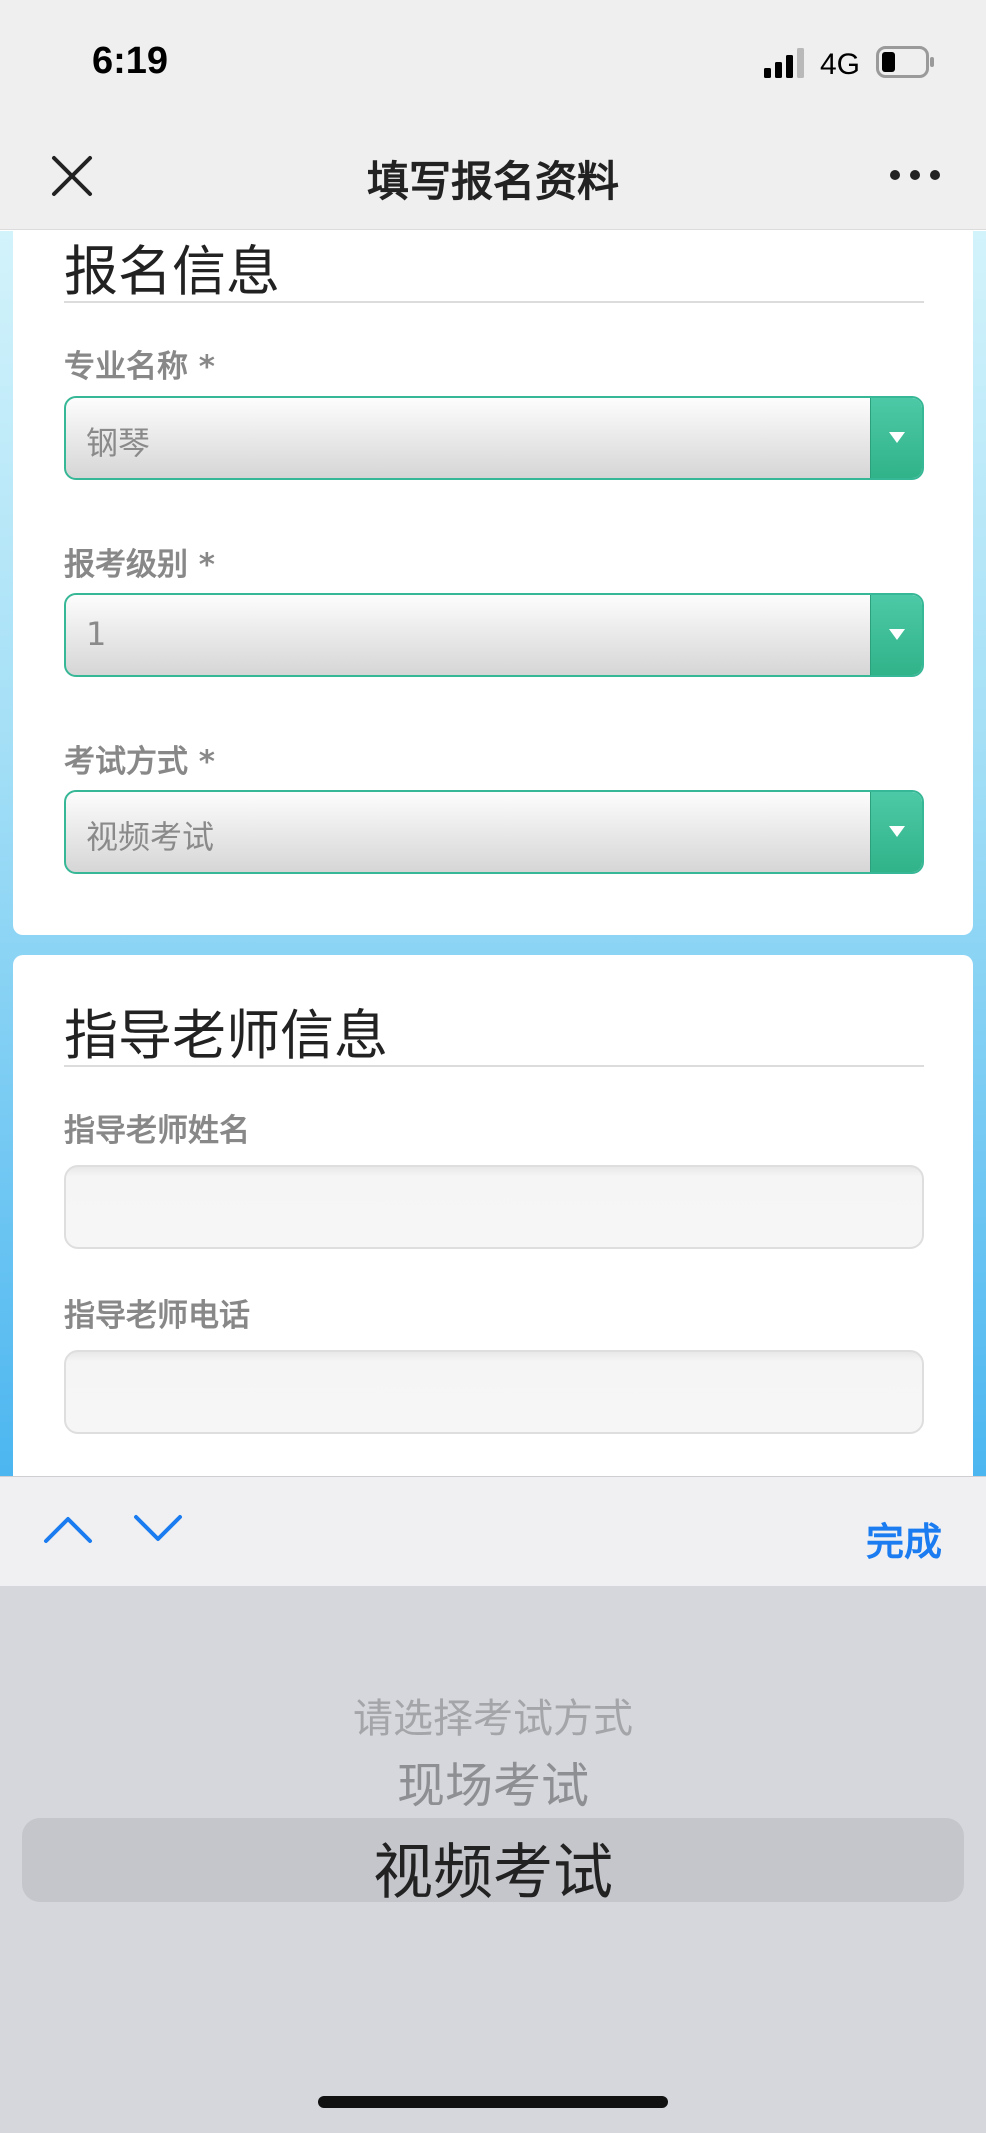 The height and width of the screenshot is (2133, 986). I want to click on teacher-phone-input, so click(494, 1392).